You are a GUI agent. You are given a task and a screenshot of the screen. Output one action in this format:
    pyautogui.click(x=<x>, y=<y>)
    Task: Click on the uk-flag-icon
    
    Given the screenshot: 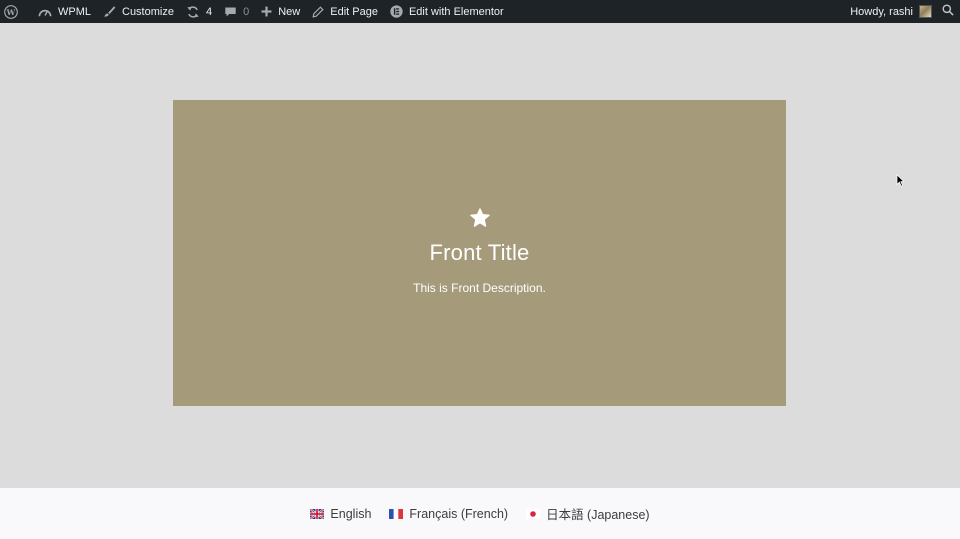 What is the action you would take?
    pyautogui.click(x=317, y=513)
    